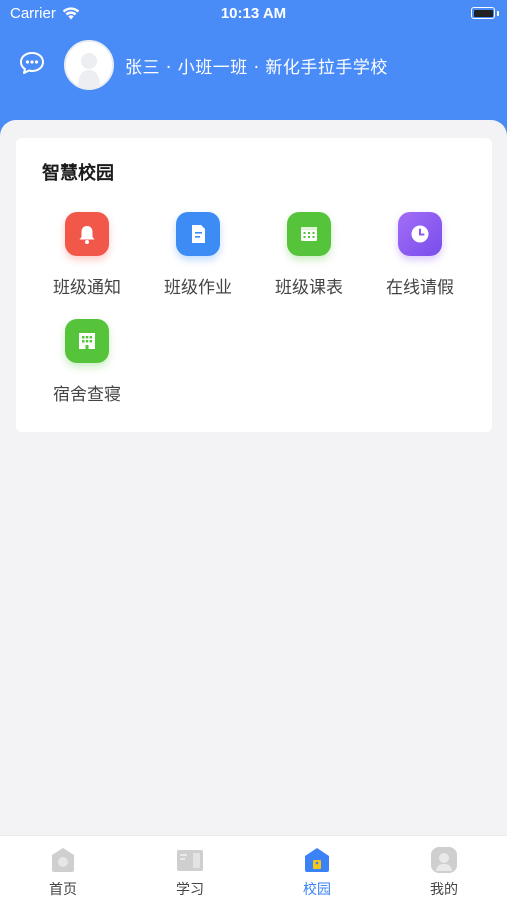  What do you see at coordinates (78, 173) in the screenshot?
I see `card-title: 智慧校园` at bounding box center [78, 173].